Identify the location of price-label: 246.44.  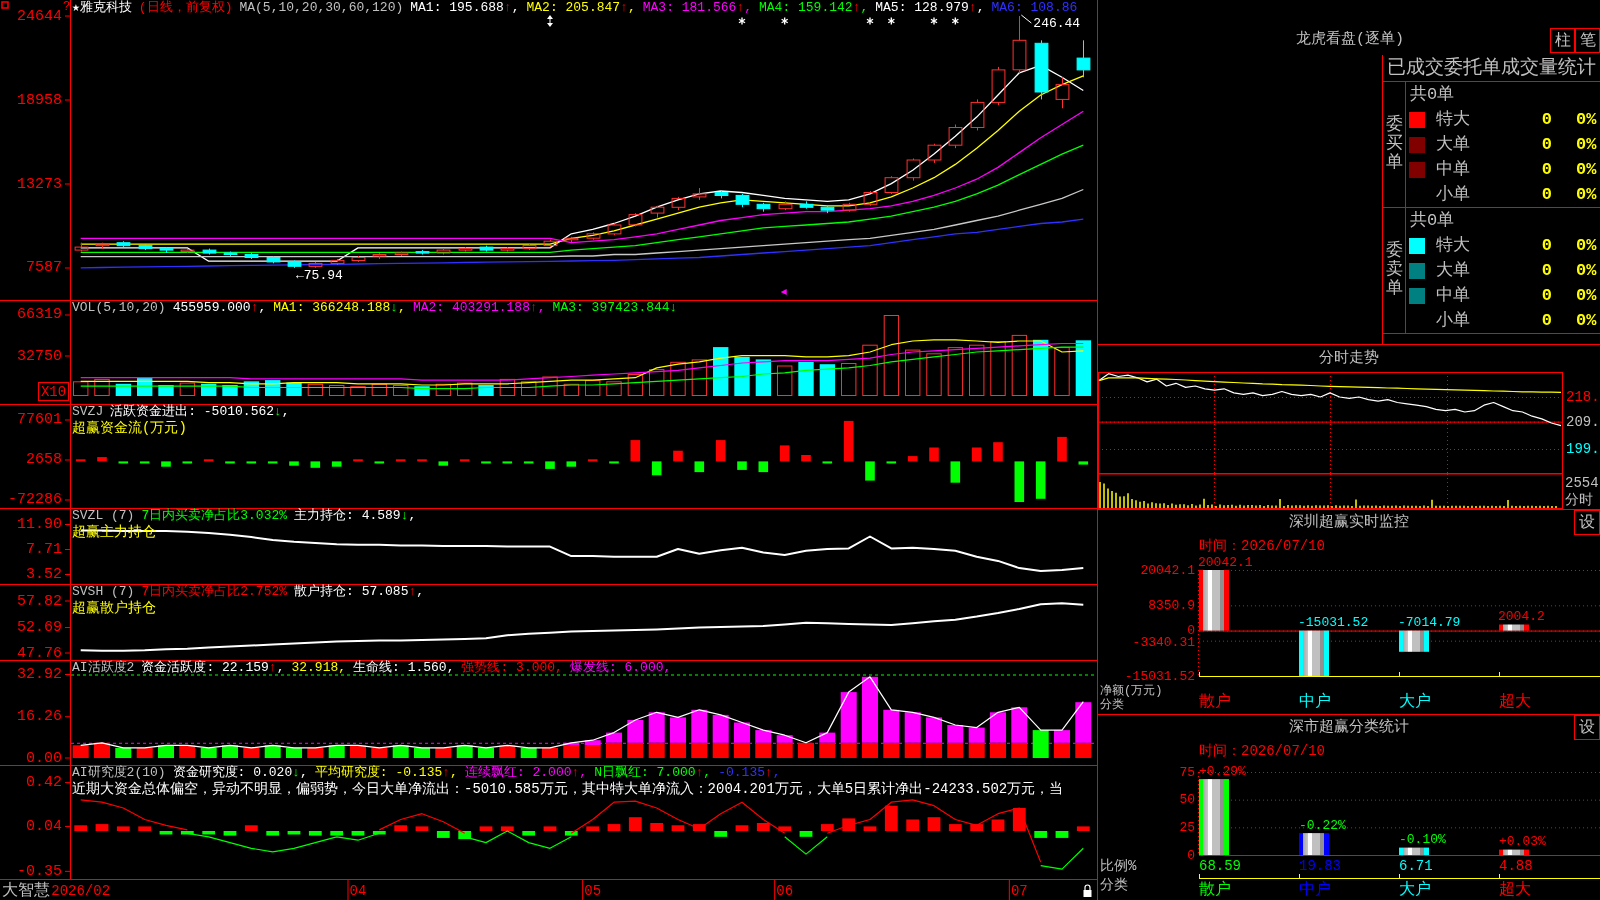
(1057, 23).